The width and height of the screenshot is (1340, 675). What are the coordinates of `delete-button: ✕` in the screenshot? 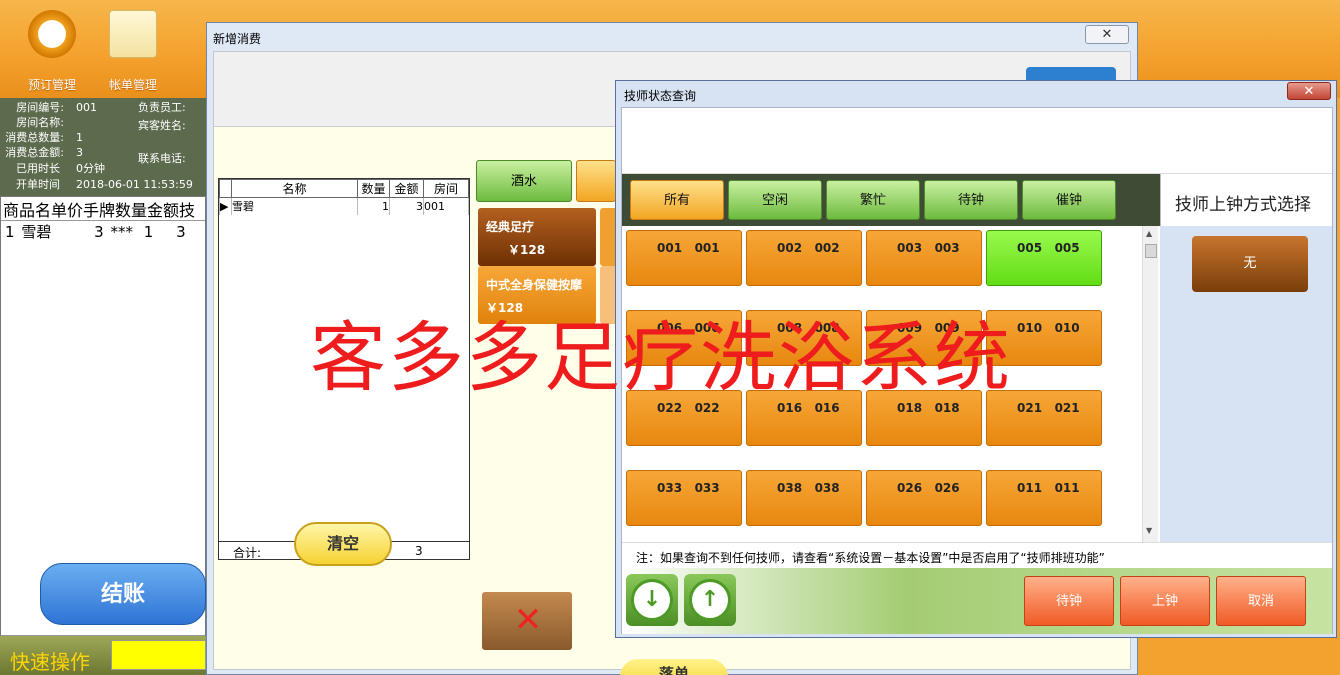 It's located at (527, 621).